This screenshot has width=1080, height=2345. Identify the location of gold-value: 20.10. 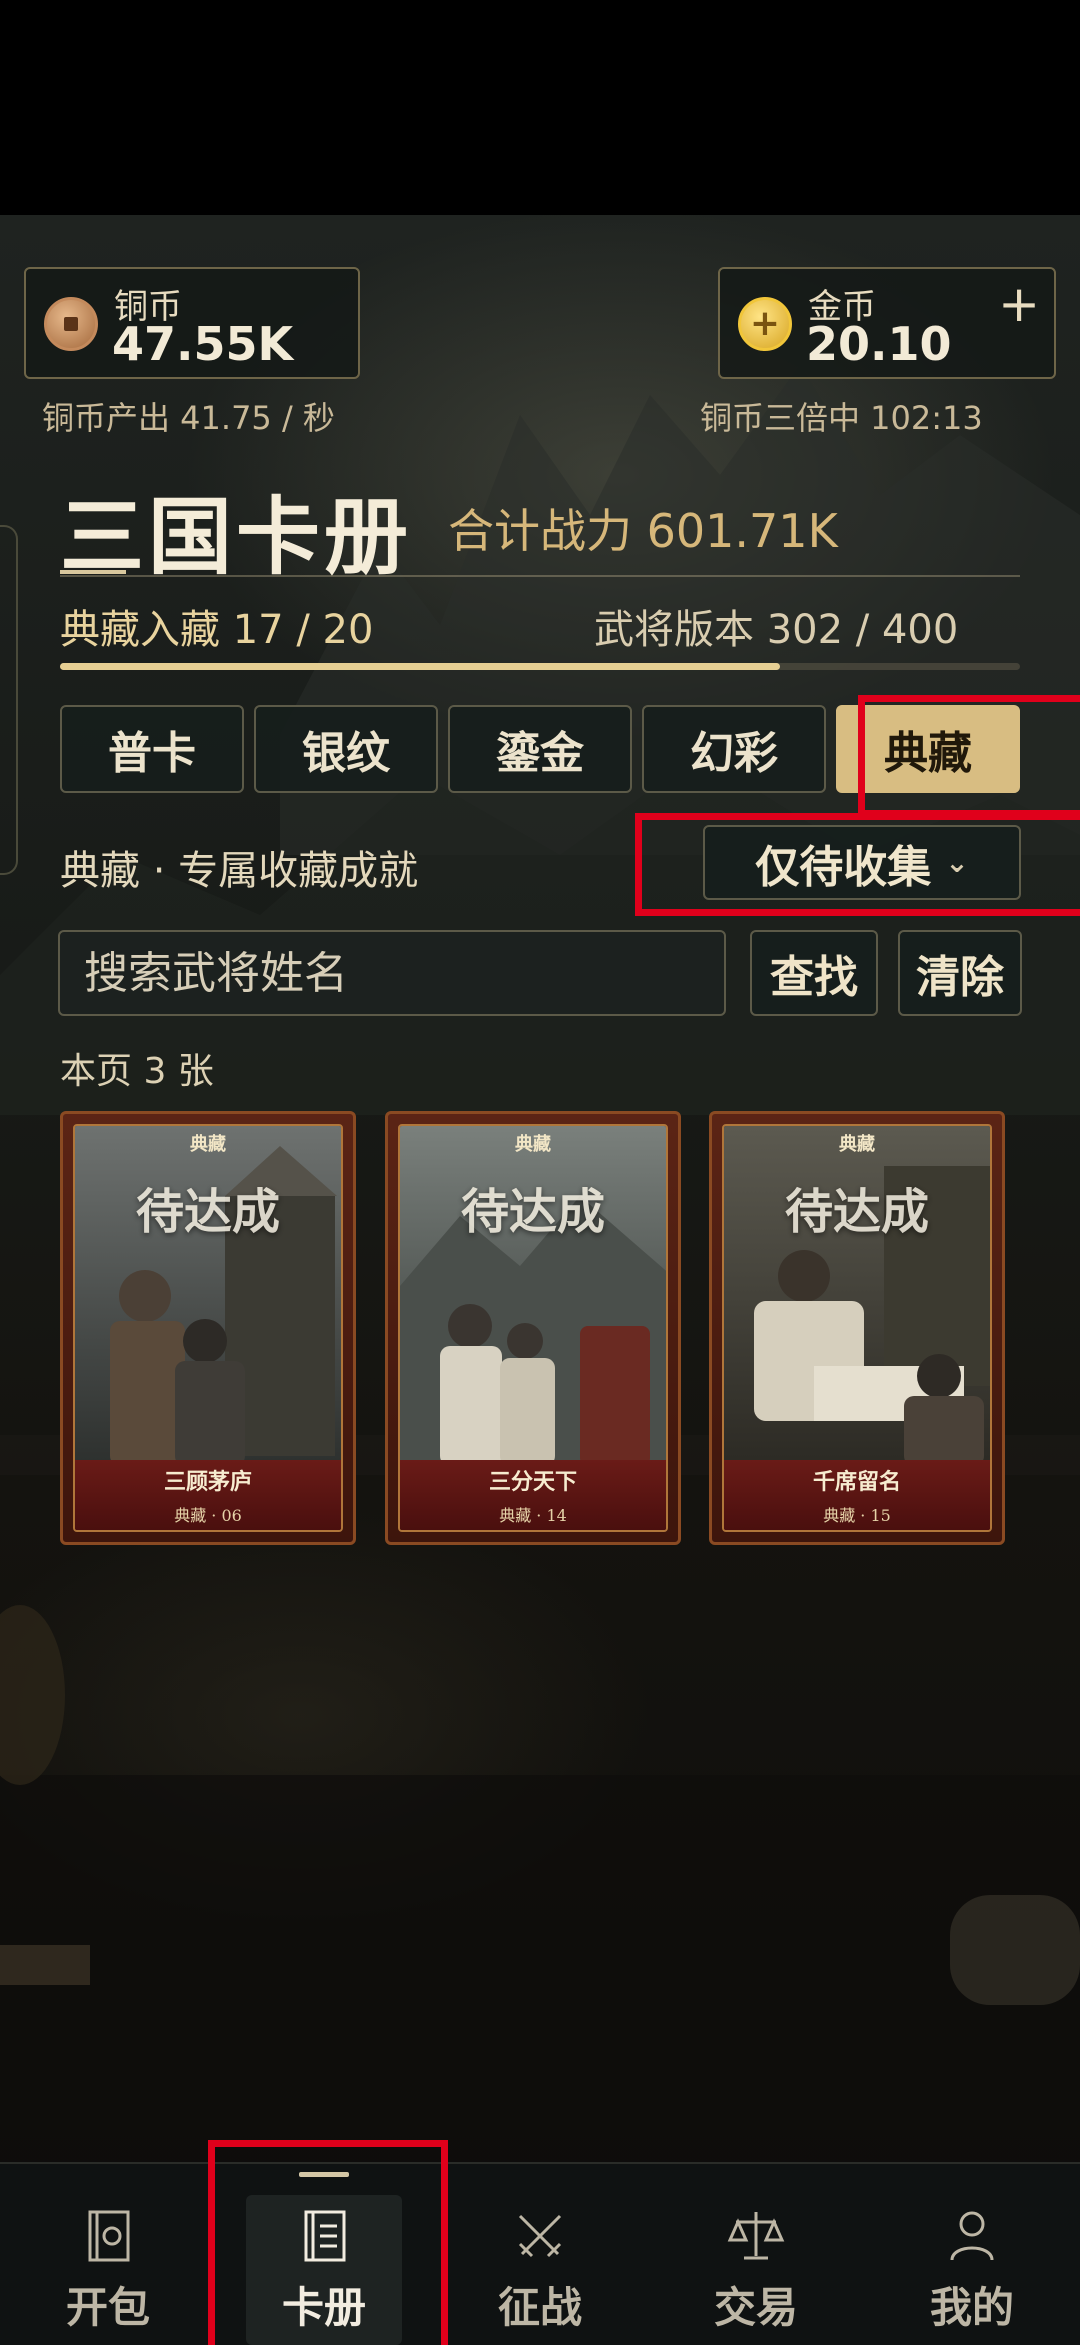
(879, 344).